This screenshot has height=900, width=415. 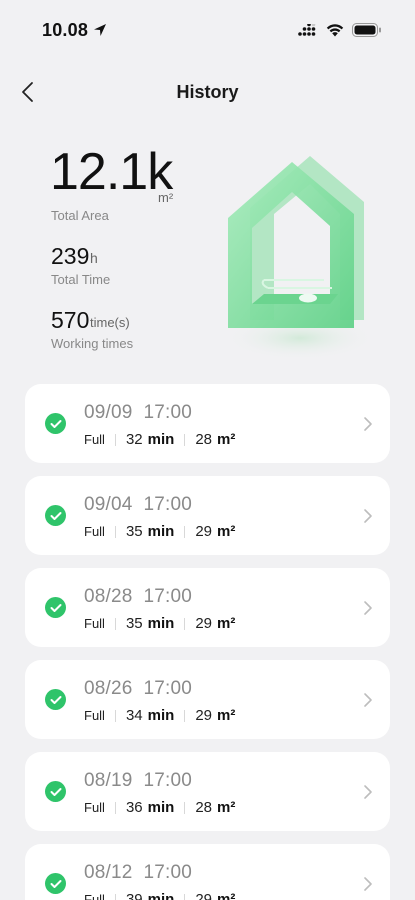 What do you see at coordinates (207, 791) in the screenshot?
I see `history-card: 08/19 17:00 Full 36 min 28 m²` at bounding box center [207, 791].